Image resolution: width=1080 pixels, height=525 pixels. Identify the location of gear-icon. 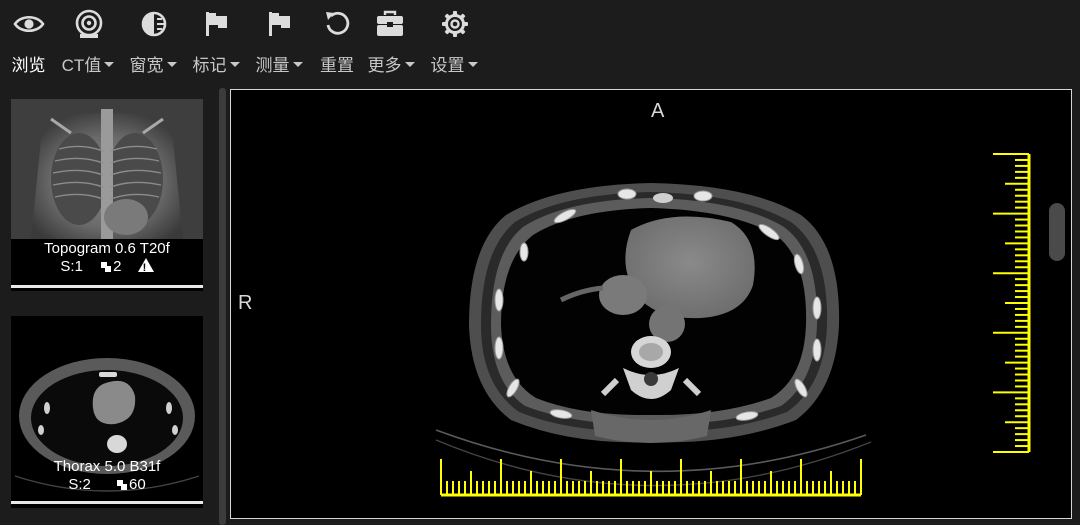
(455, 24).